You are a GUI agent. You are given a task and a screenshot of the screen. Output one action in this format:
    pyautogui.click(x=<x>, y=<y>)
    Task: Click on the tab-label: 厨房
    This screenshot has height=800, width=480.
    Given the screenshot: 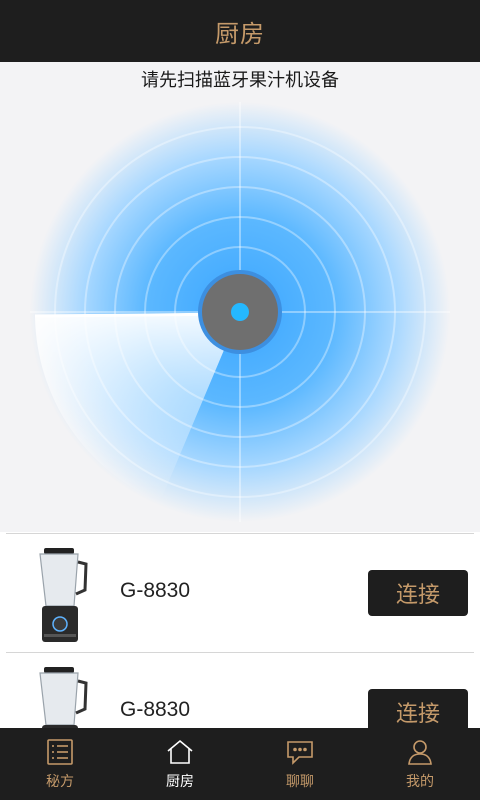 What is the action you would take?
    pyautogui.click(x=180, y=782)
    